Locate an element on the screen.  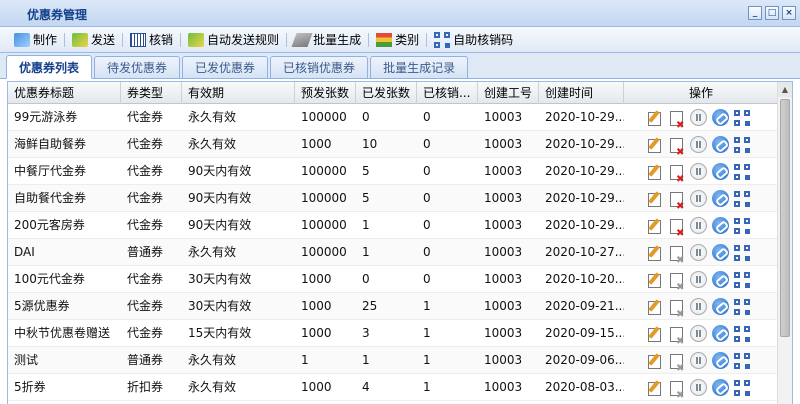
tab-pending-coupons: 待发优惠券 is located at coordinates (137, 67).